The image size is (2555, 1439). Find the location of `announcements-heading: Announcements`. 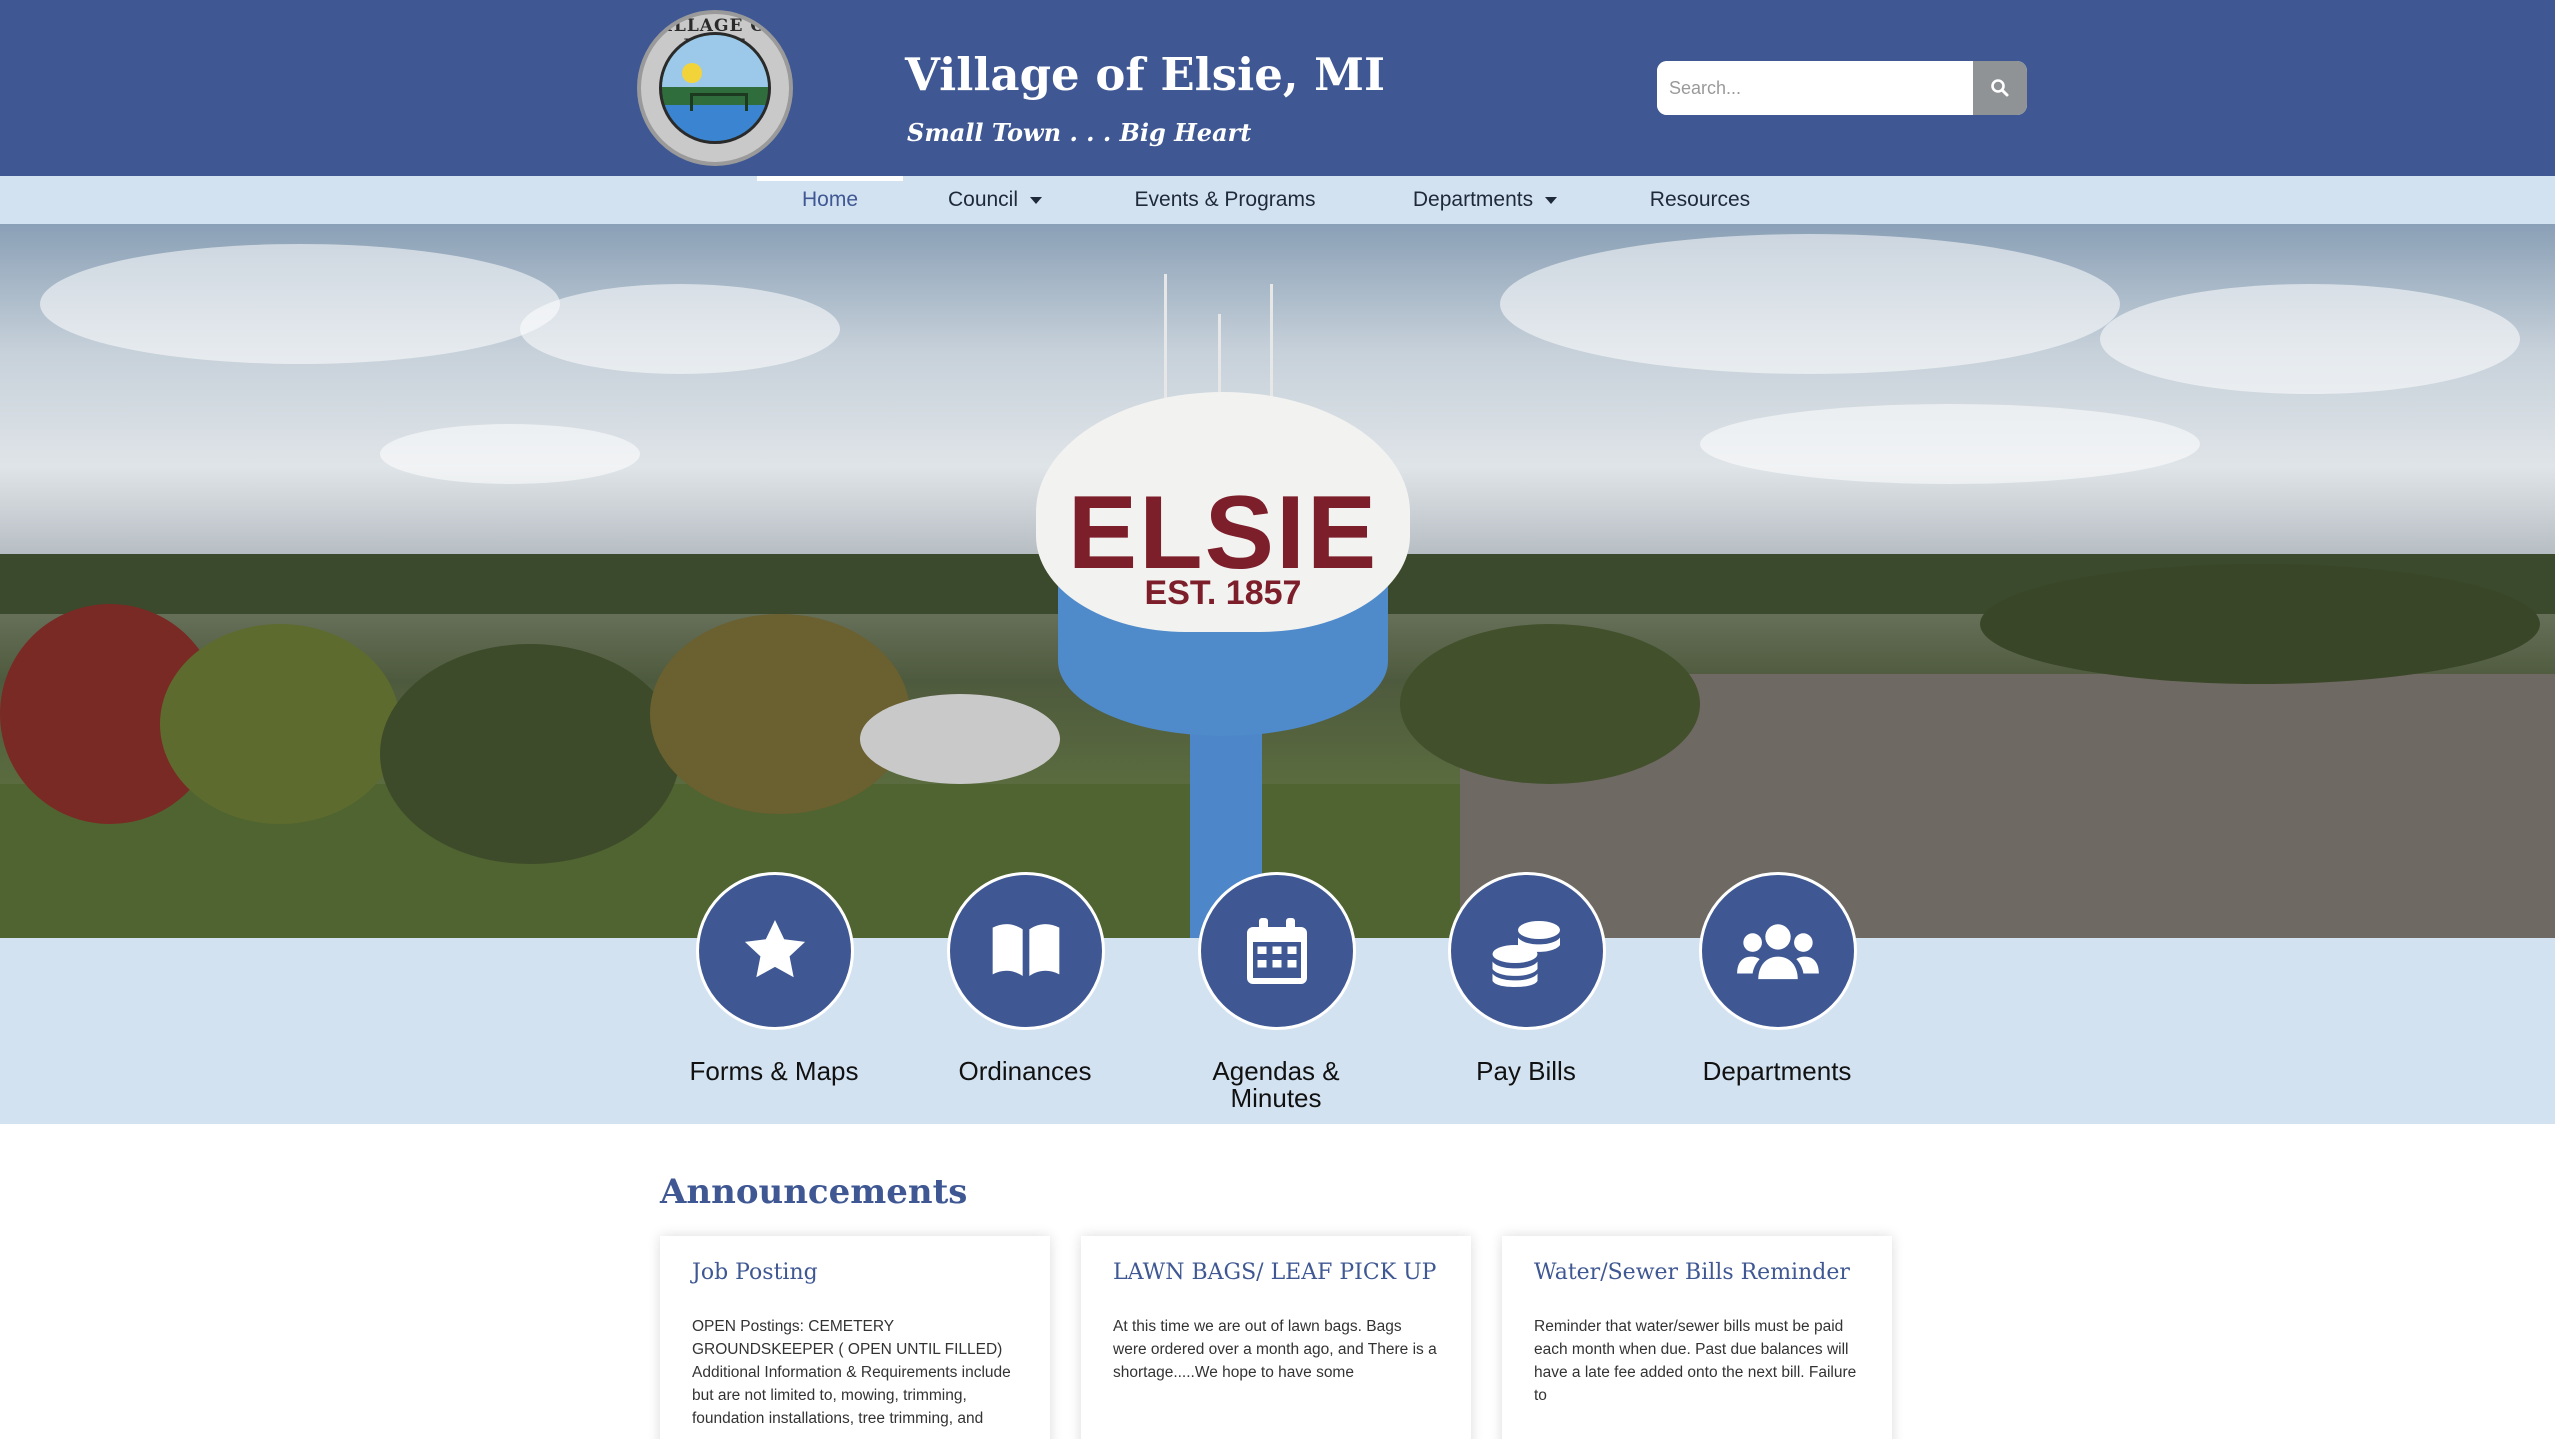

announcements-heading: Announcements is located at coordinates (814, 1192).